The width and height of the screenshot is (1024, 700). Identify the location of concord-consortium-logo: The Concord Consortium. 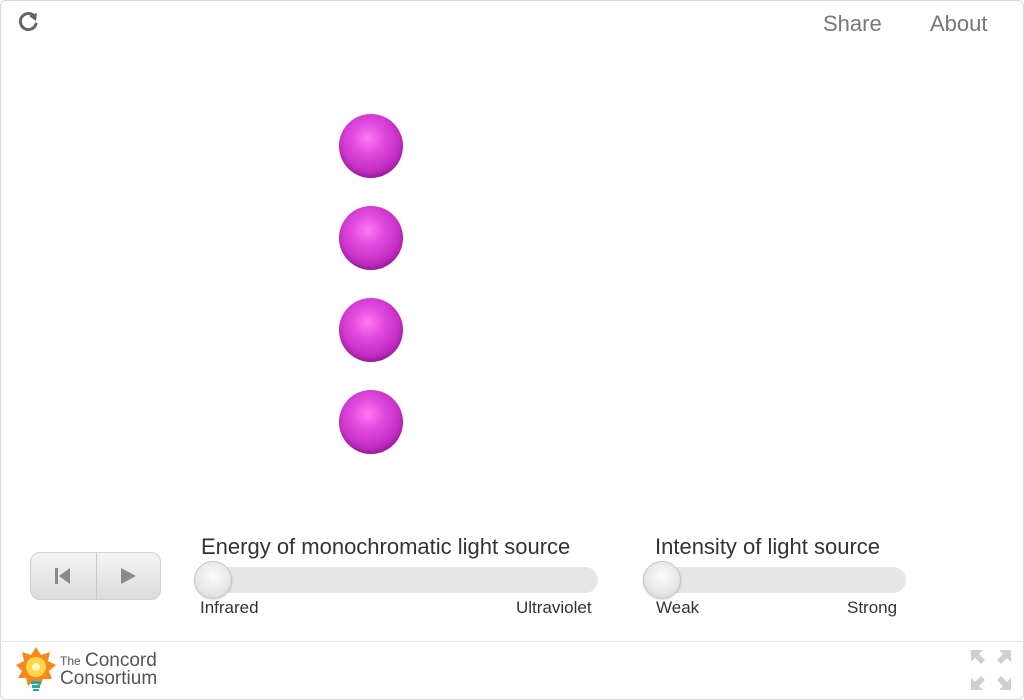
(95, 669).